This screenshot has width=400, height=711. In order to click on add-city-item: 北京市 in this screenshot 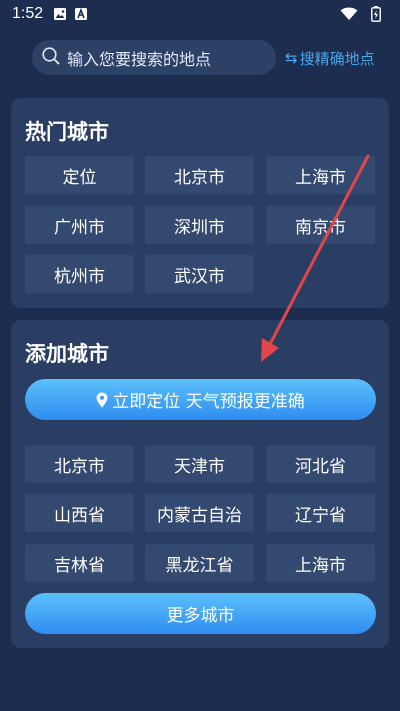, I will do `click(79, 464)`.